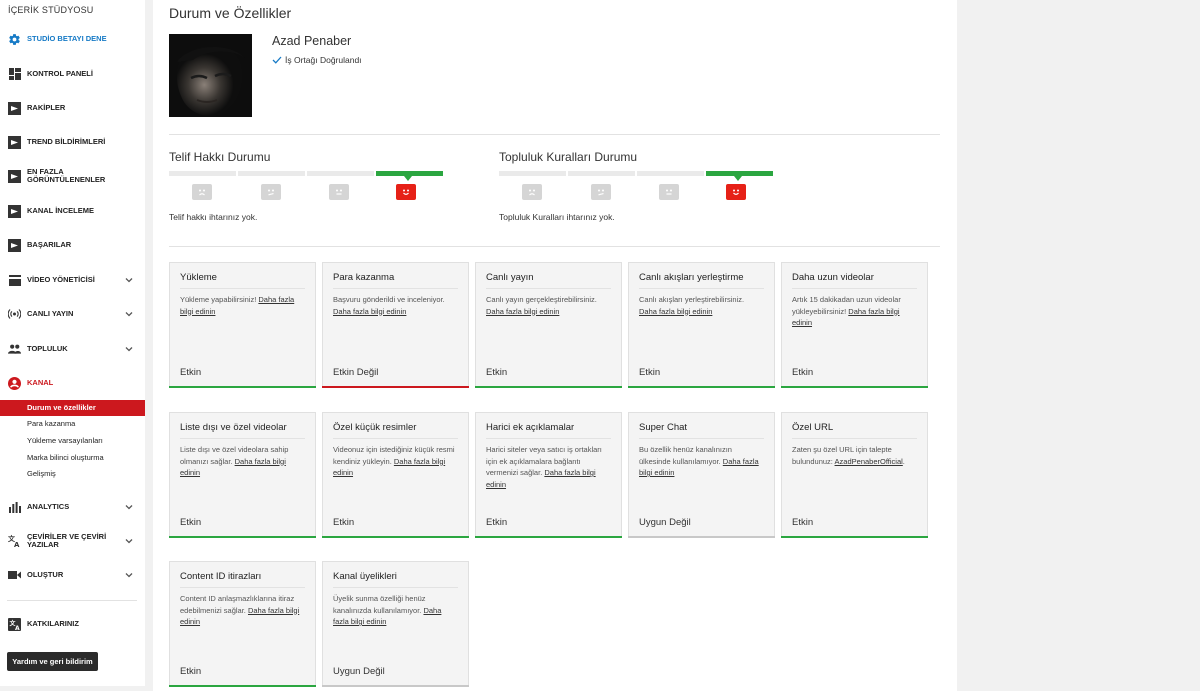 Image resolution: width=1200 pixels, height=691 pixels. I want to click on sidebar-item-achievements: BAŞARILAR, so click(72, 245).